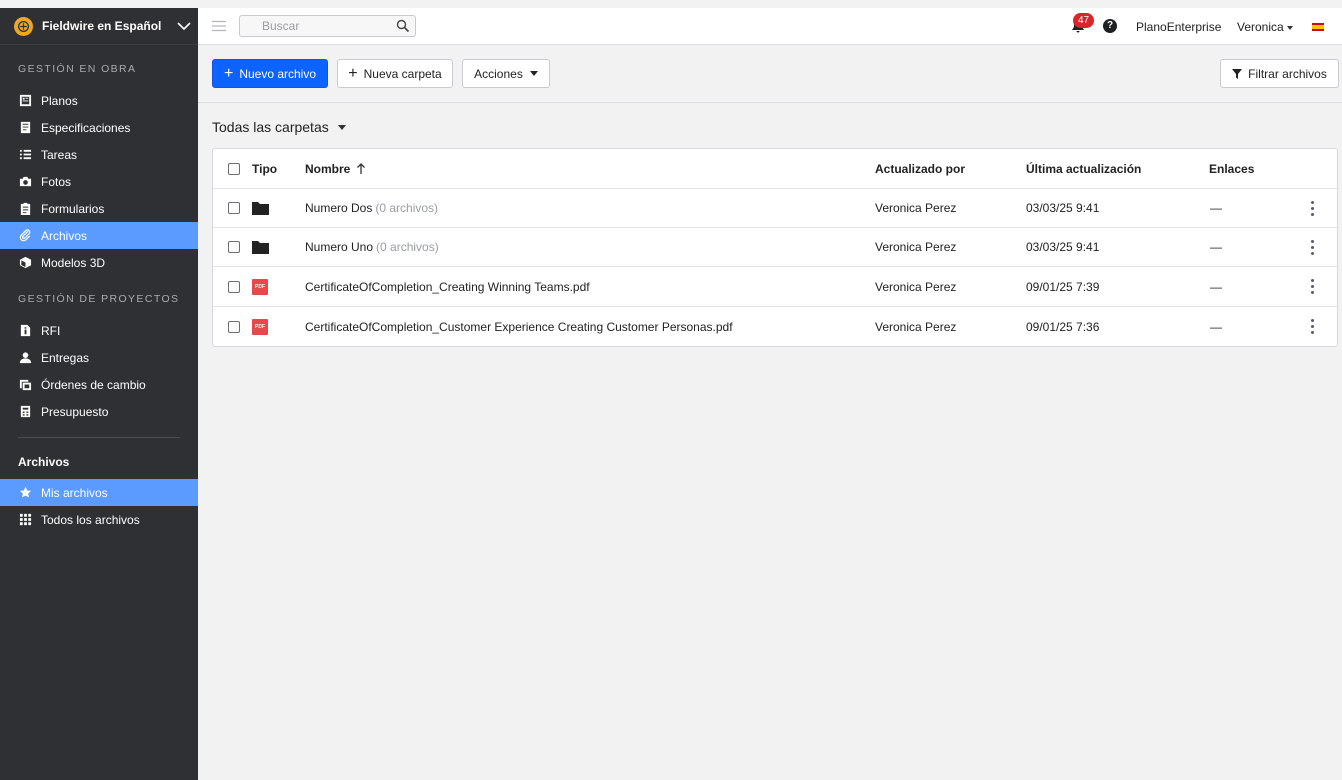 The width and height of the screenshot is (1342, 780). What do you see at coordinates (260, 208) in the screenshot?
I see `folder-icon` at bounding box center [260, 208].